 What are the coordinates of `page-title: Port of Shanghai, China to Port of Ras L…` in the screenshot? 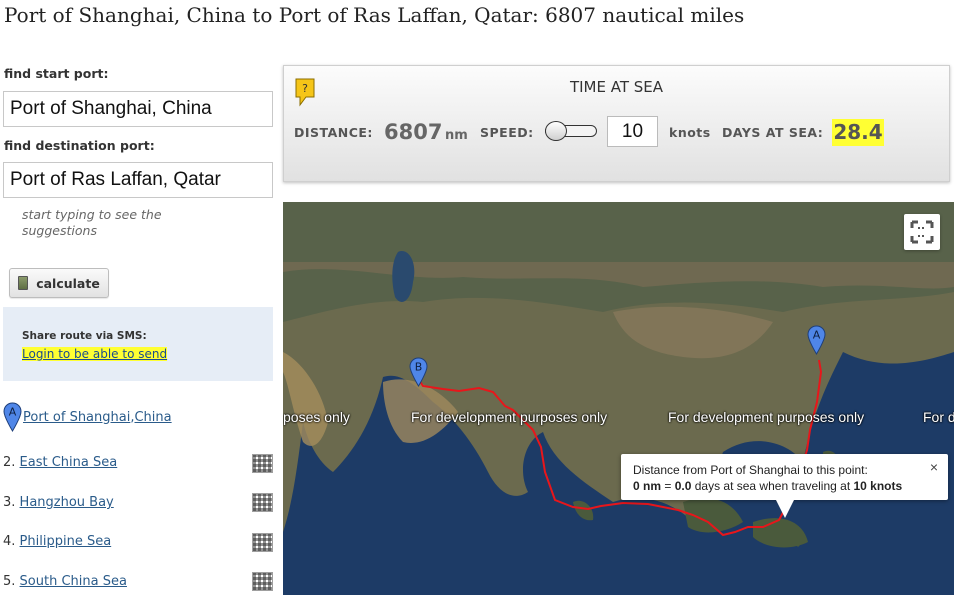 It's located at (374, 15).